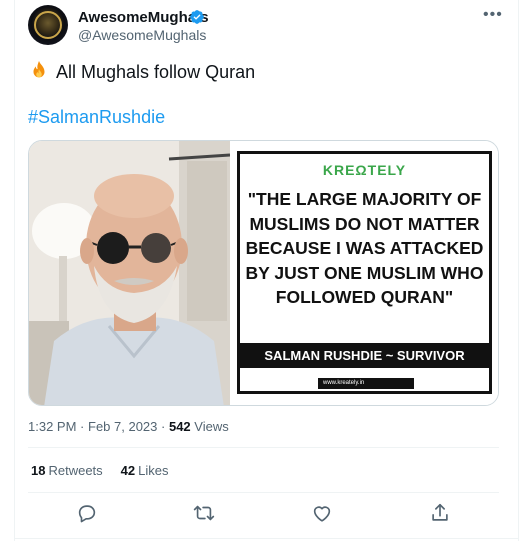 The height and width of the screenshot is (541, 521). I want to click on avatar, so click(48, 25).